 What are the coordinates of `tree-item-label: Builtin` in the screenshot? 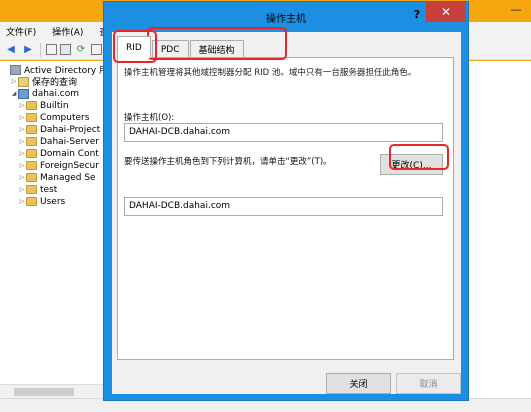 It's located at (54, 105).